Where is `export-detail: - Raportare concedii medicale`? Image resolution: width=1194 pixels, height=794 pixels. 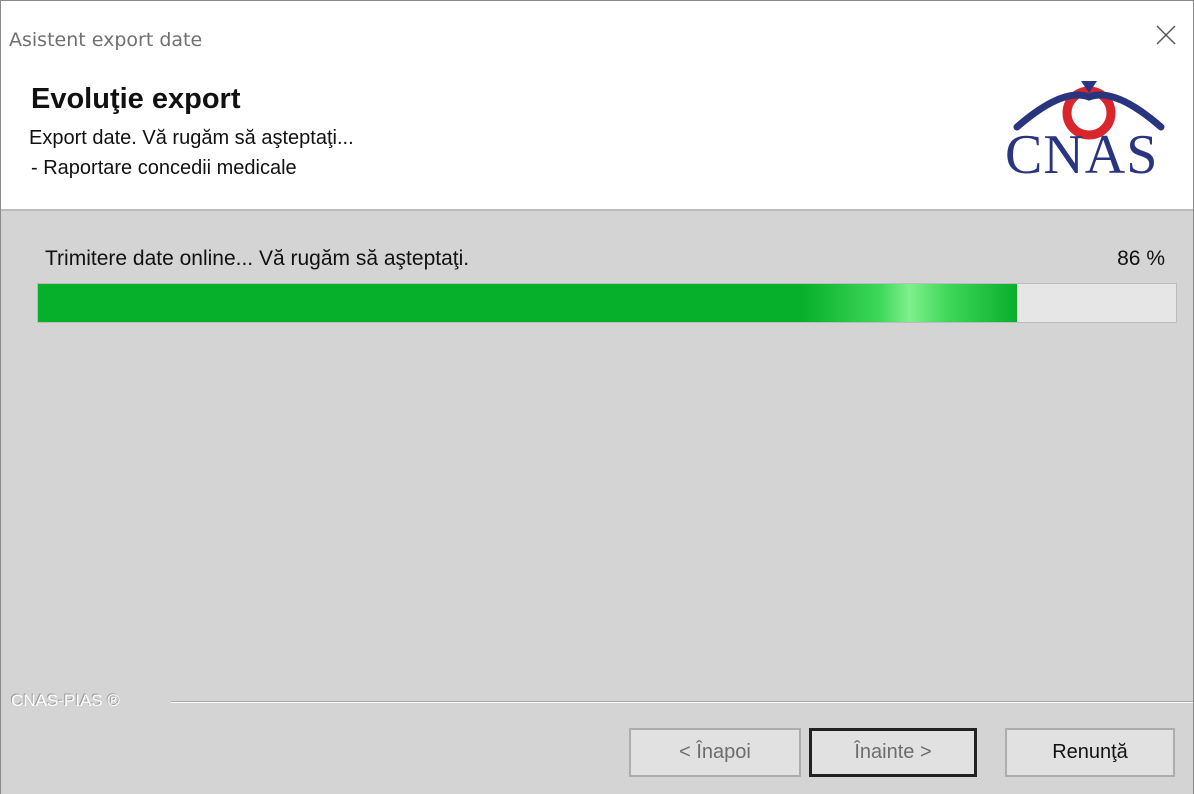
export-detail: - Raportare concedii medicale is located at coordinates (164, 168).